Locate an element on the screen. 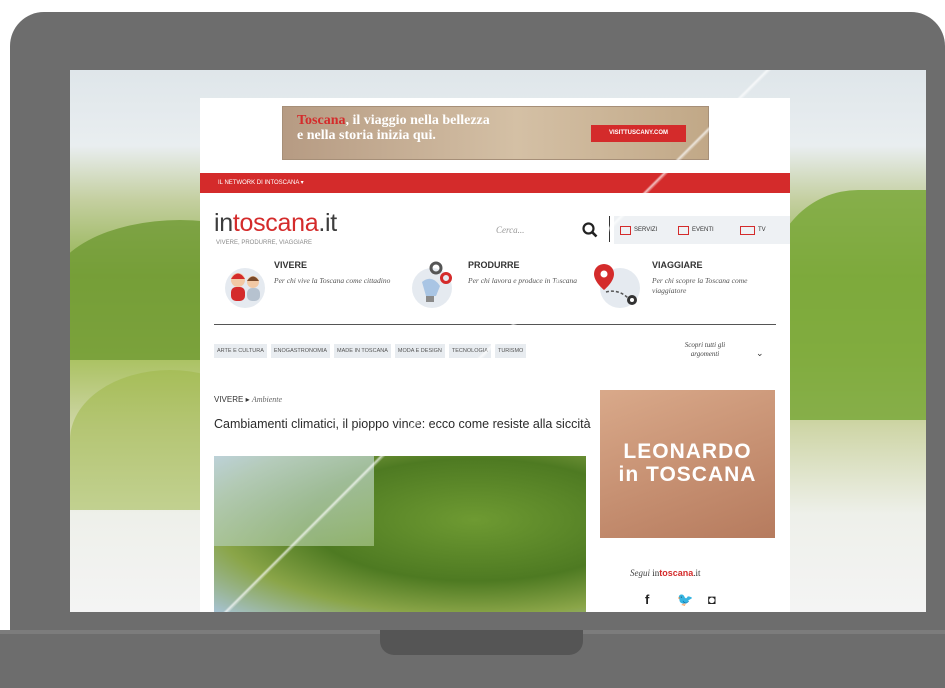 This screenshot has height=688, width=945. topic-tag: MADE IN TOSCANA is located at coordinates (362, 351).